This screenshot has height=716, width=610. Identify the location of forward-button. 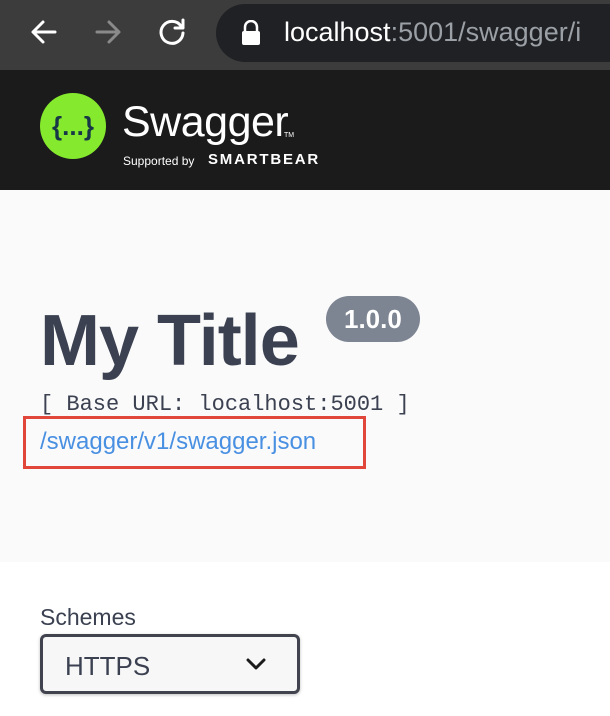
(108, 32).